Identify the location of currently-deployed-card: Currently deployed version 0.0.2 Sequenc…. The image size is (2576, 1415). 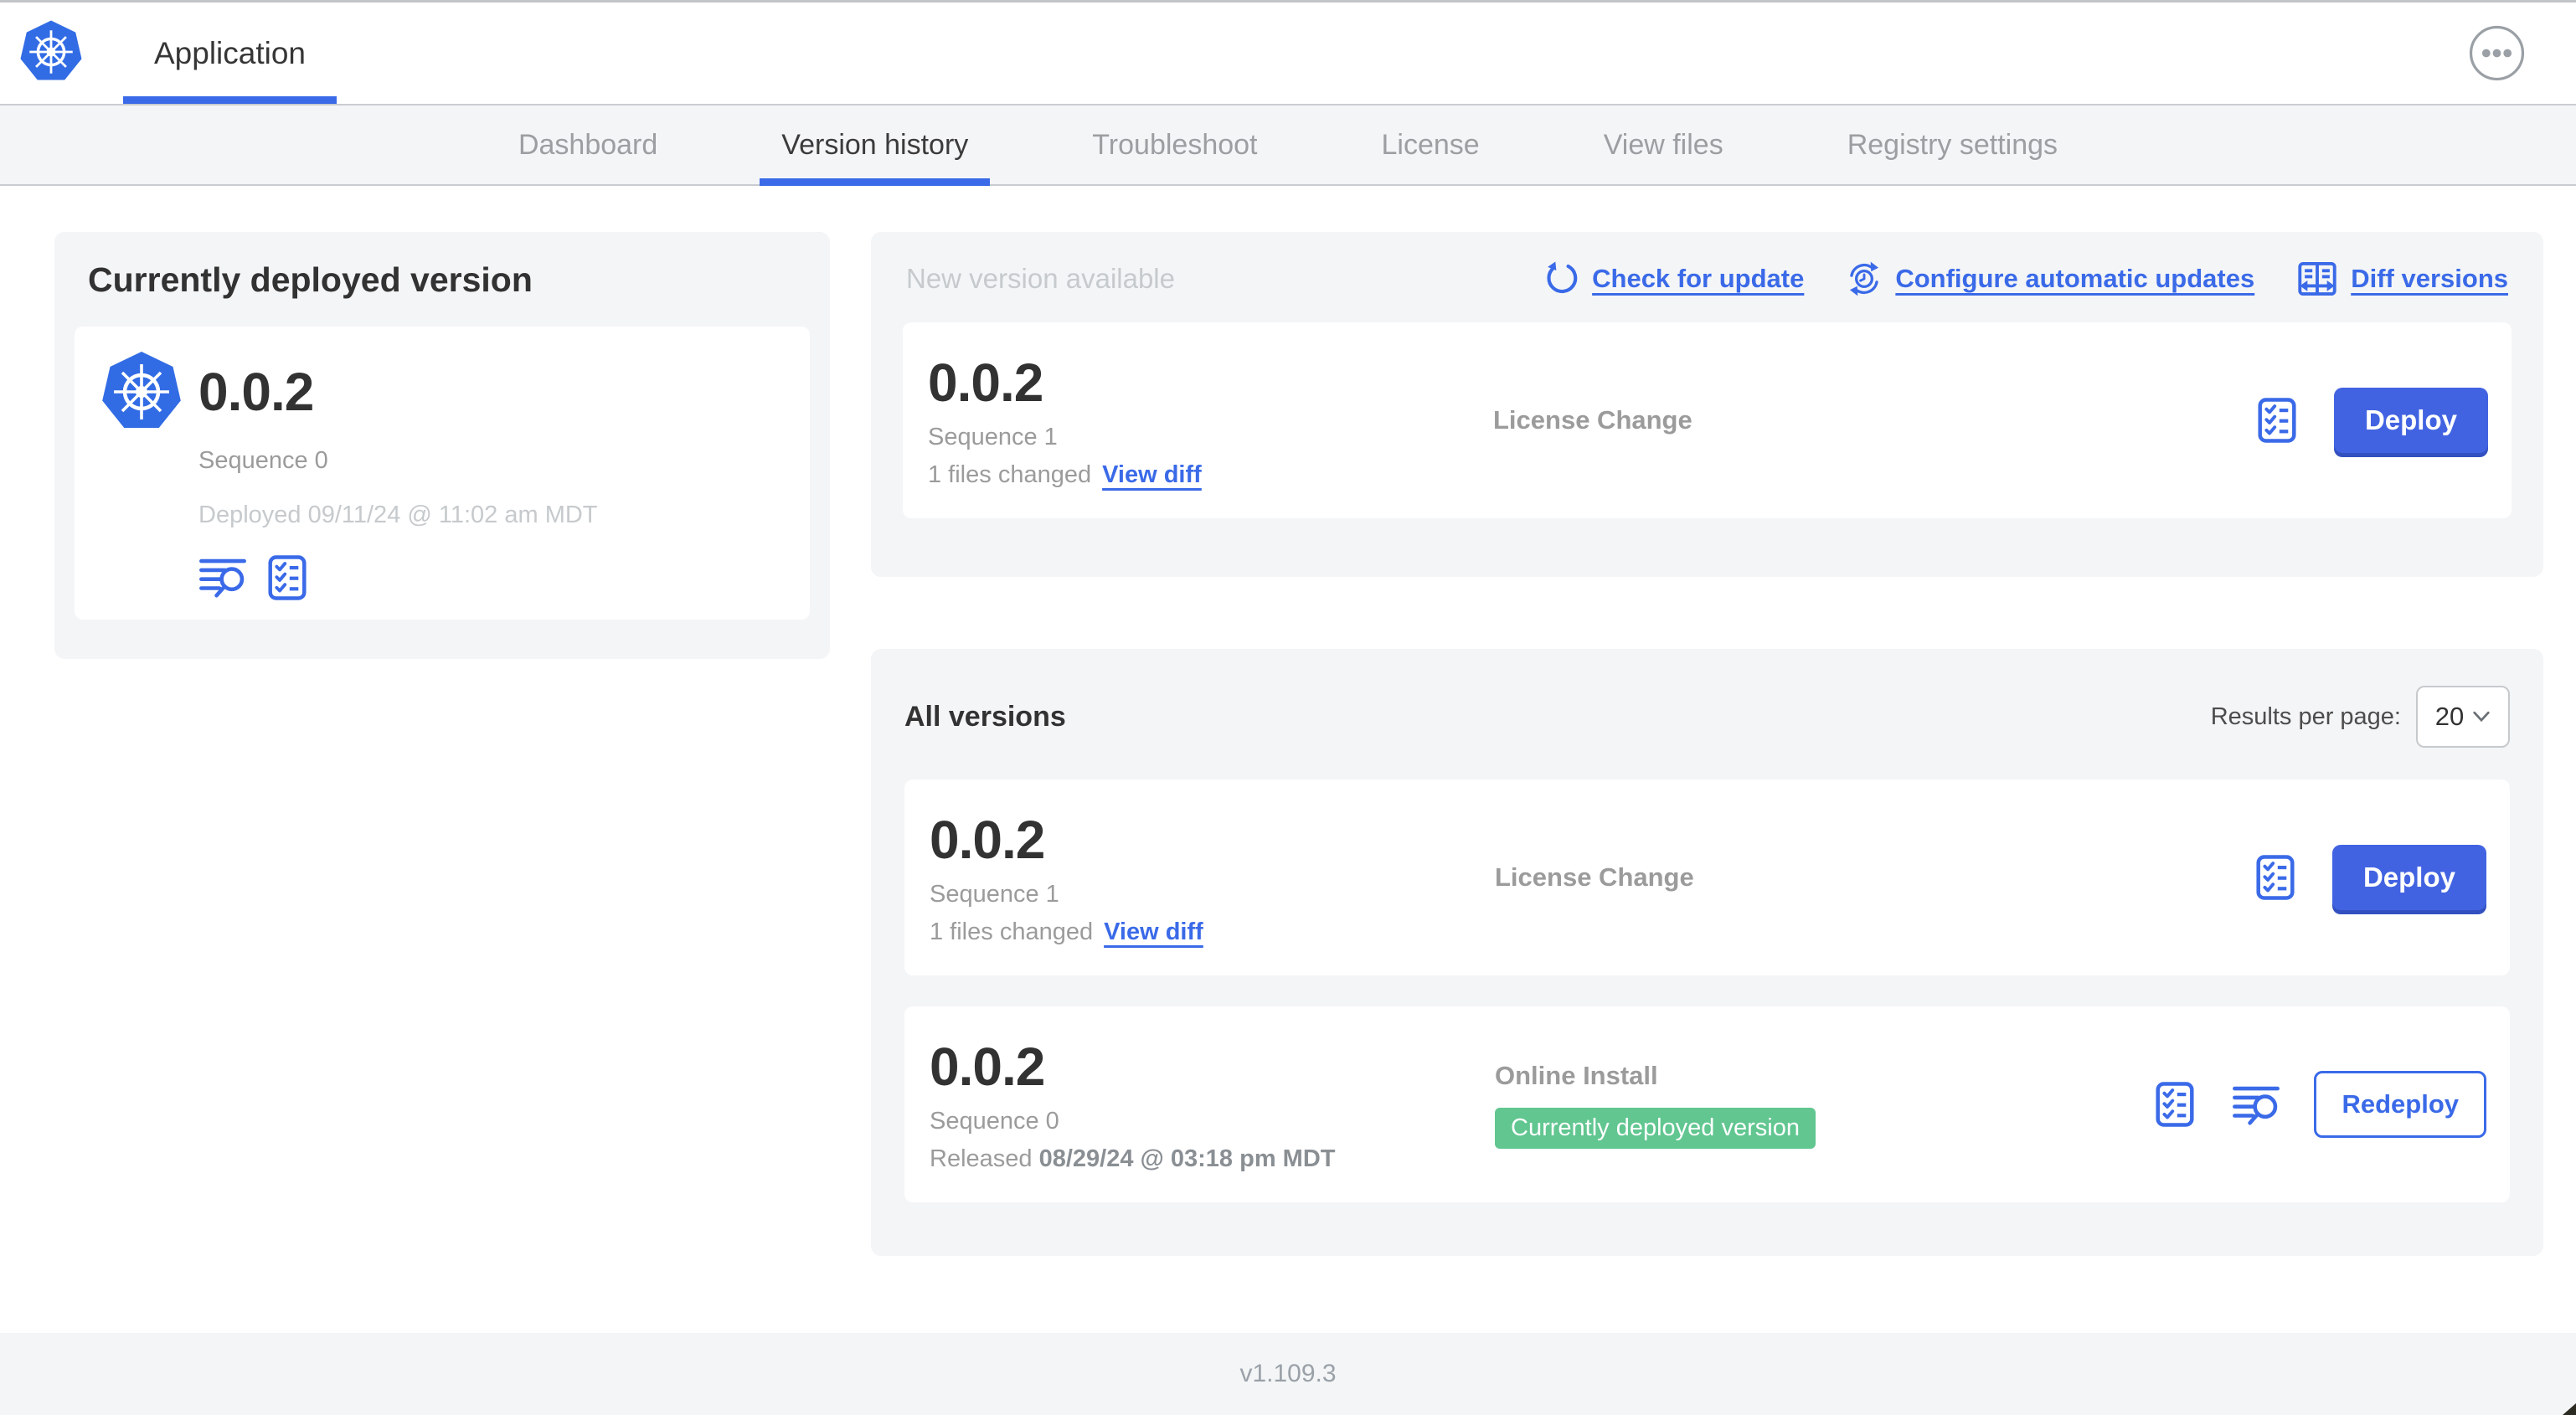
(442, 445).